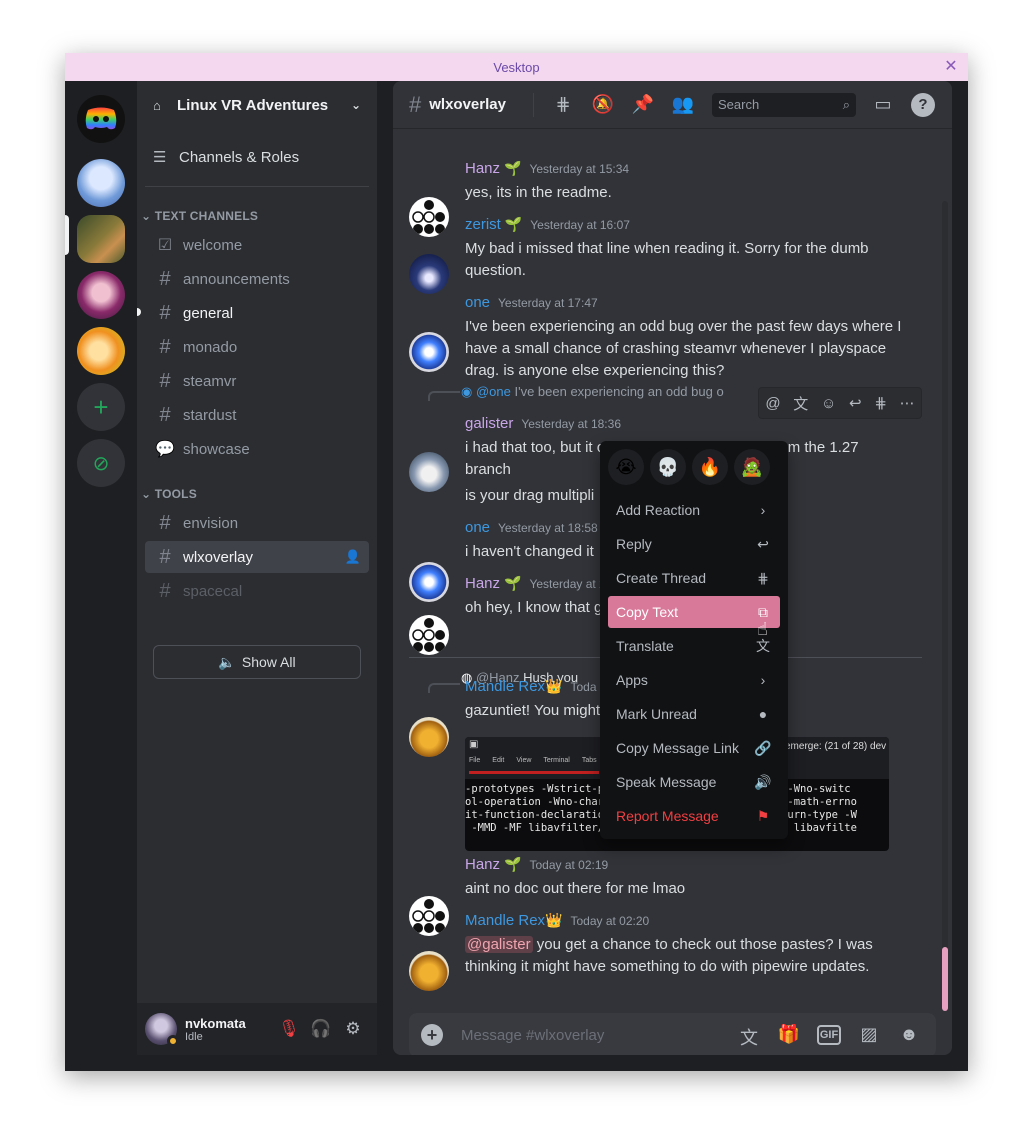 The image size is (1033, 1148). Describe the element at coordinates (101, 295) in the screenshot. I see `server-anime-girl` at that location.